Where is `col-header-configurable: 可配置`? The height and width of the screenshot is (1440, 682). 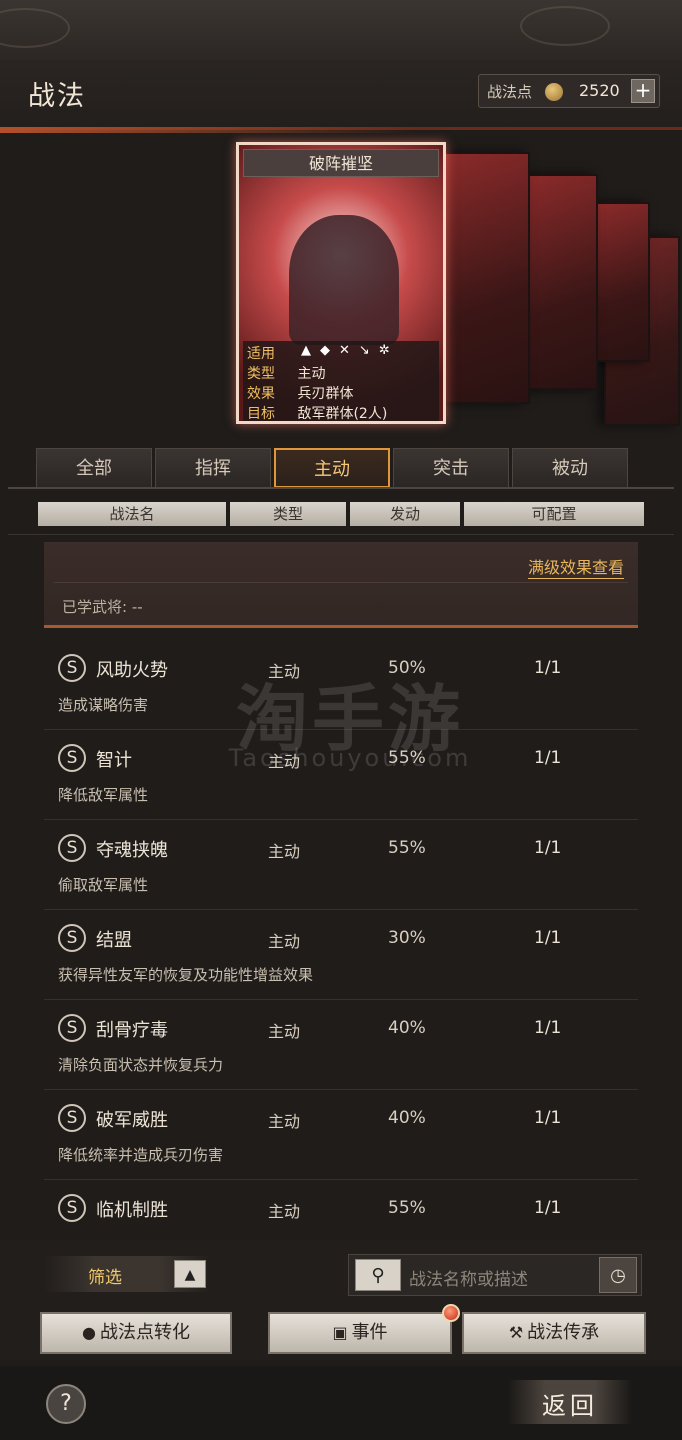
col-header-configurable: 可配置 is located at coordinates (554, 514).